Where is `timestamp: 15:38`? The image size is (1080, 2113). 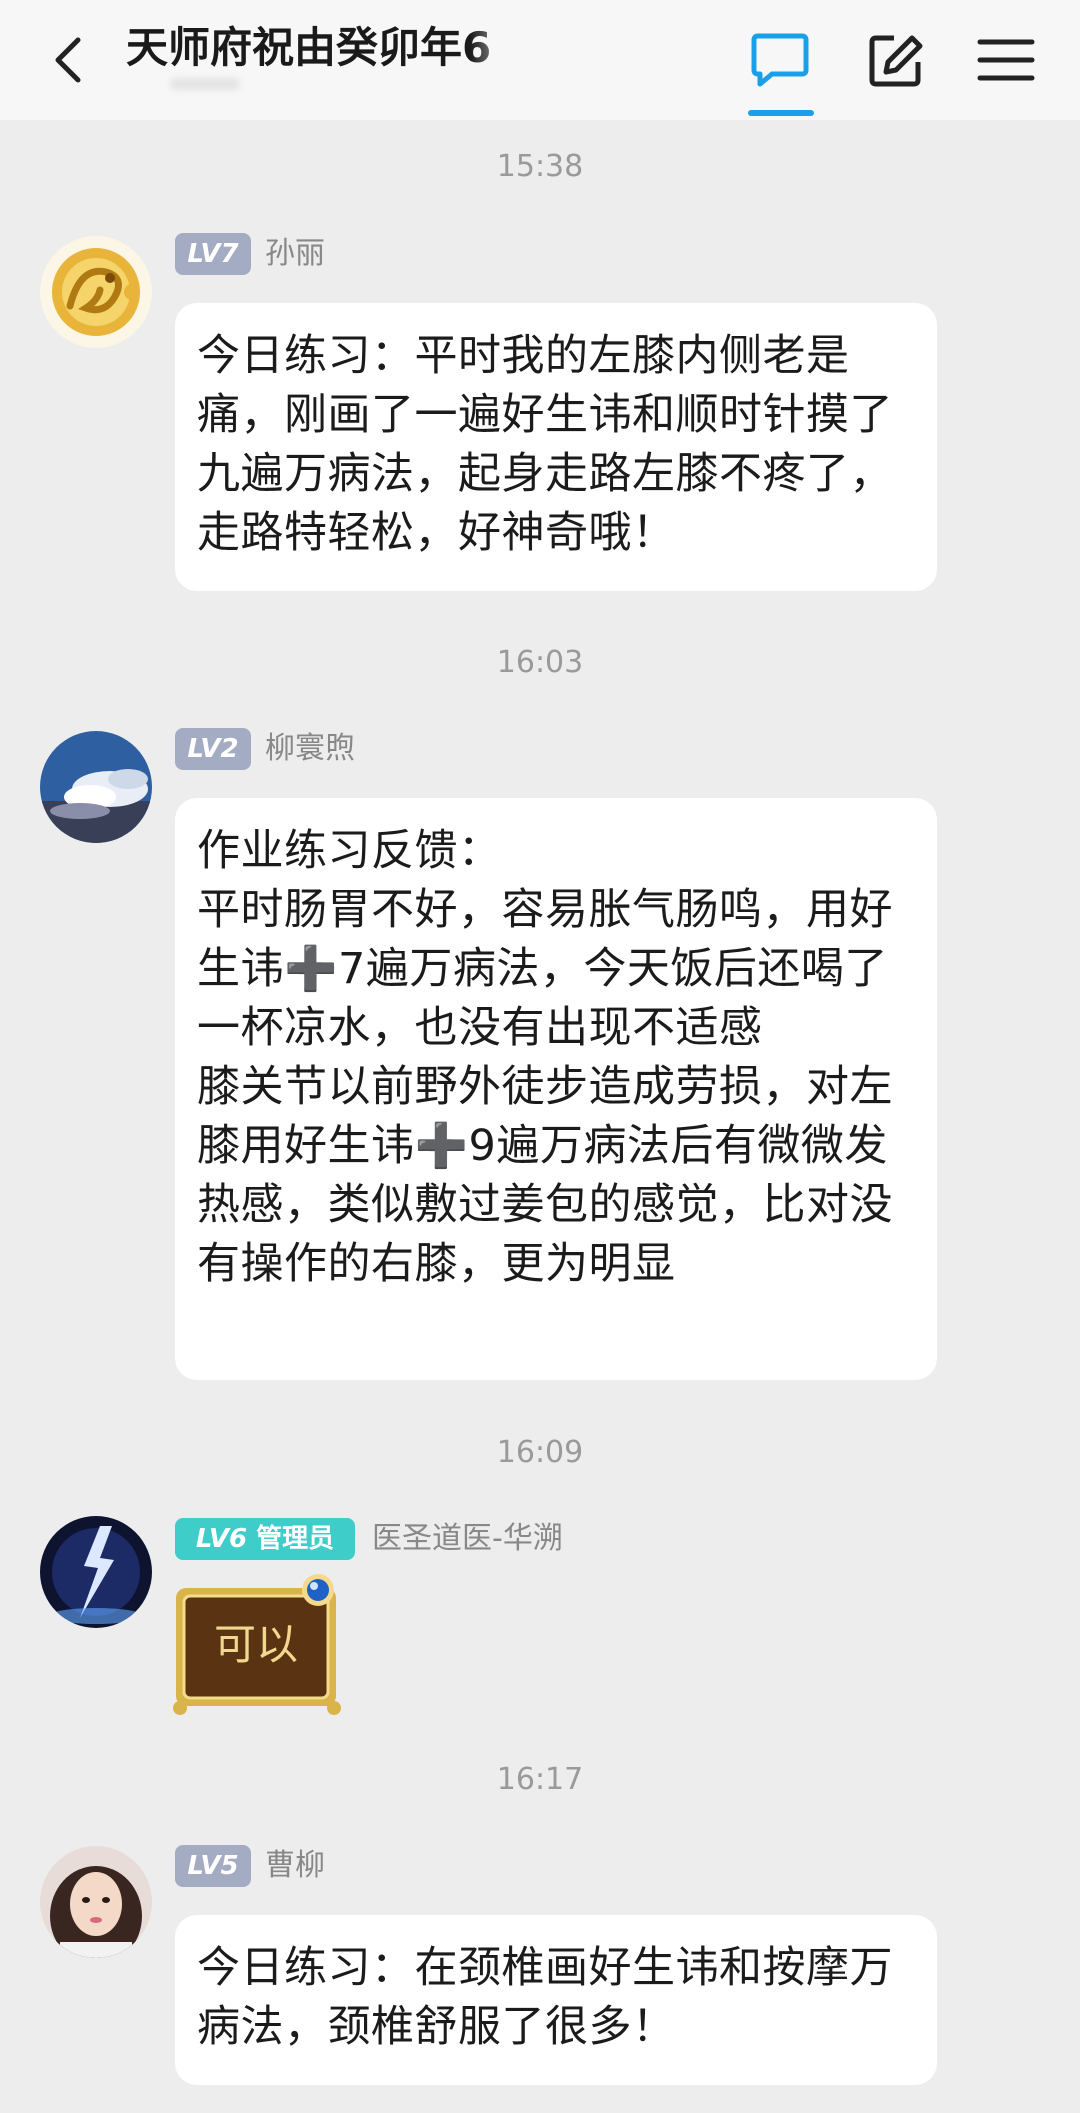
timestamp: 15:38 is located at coordinates (540, 166).